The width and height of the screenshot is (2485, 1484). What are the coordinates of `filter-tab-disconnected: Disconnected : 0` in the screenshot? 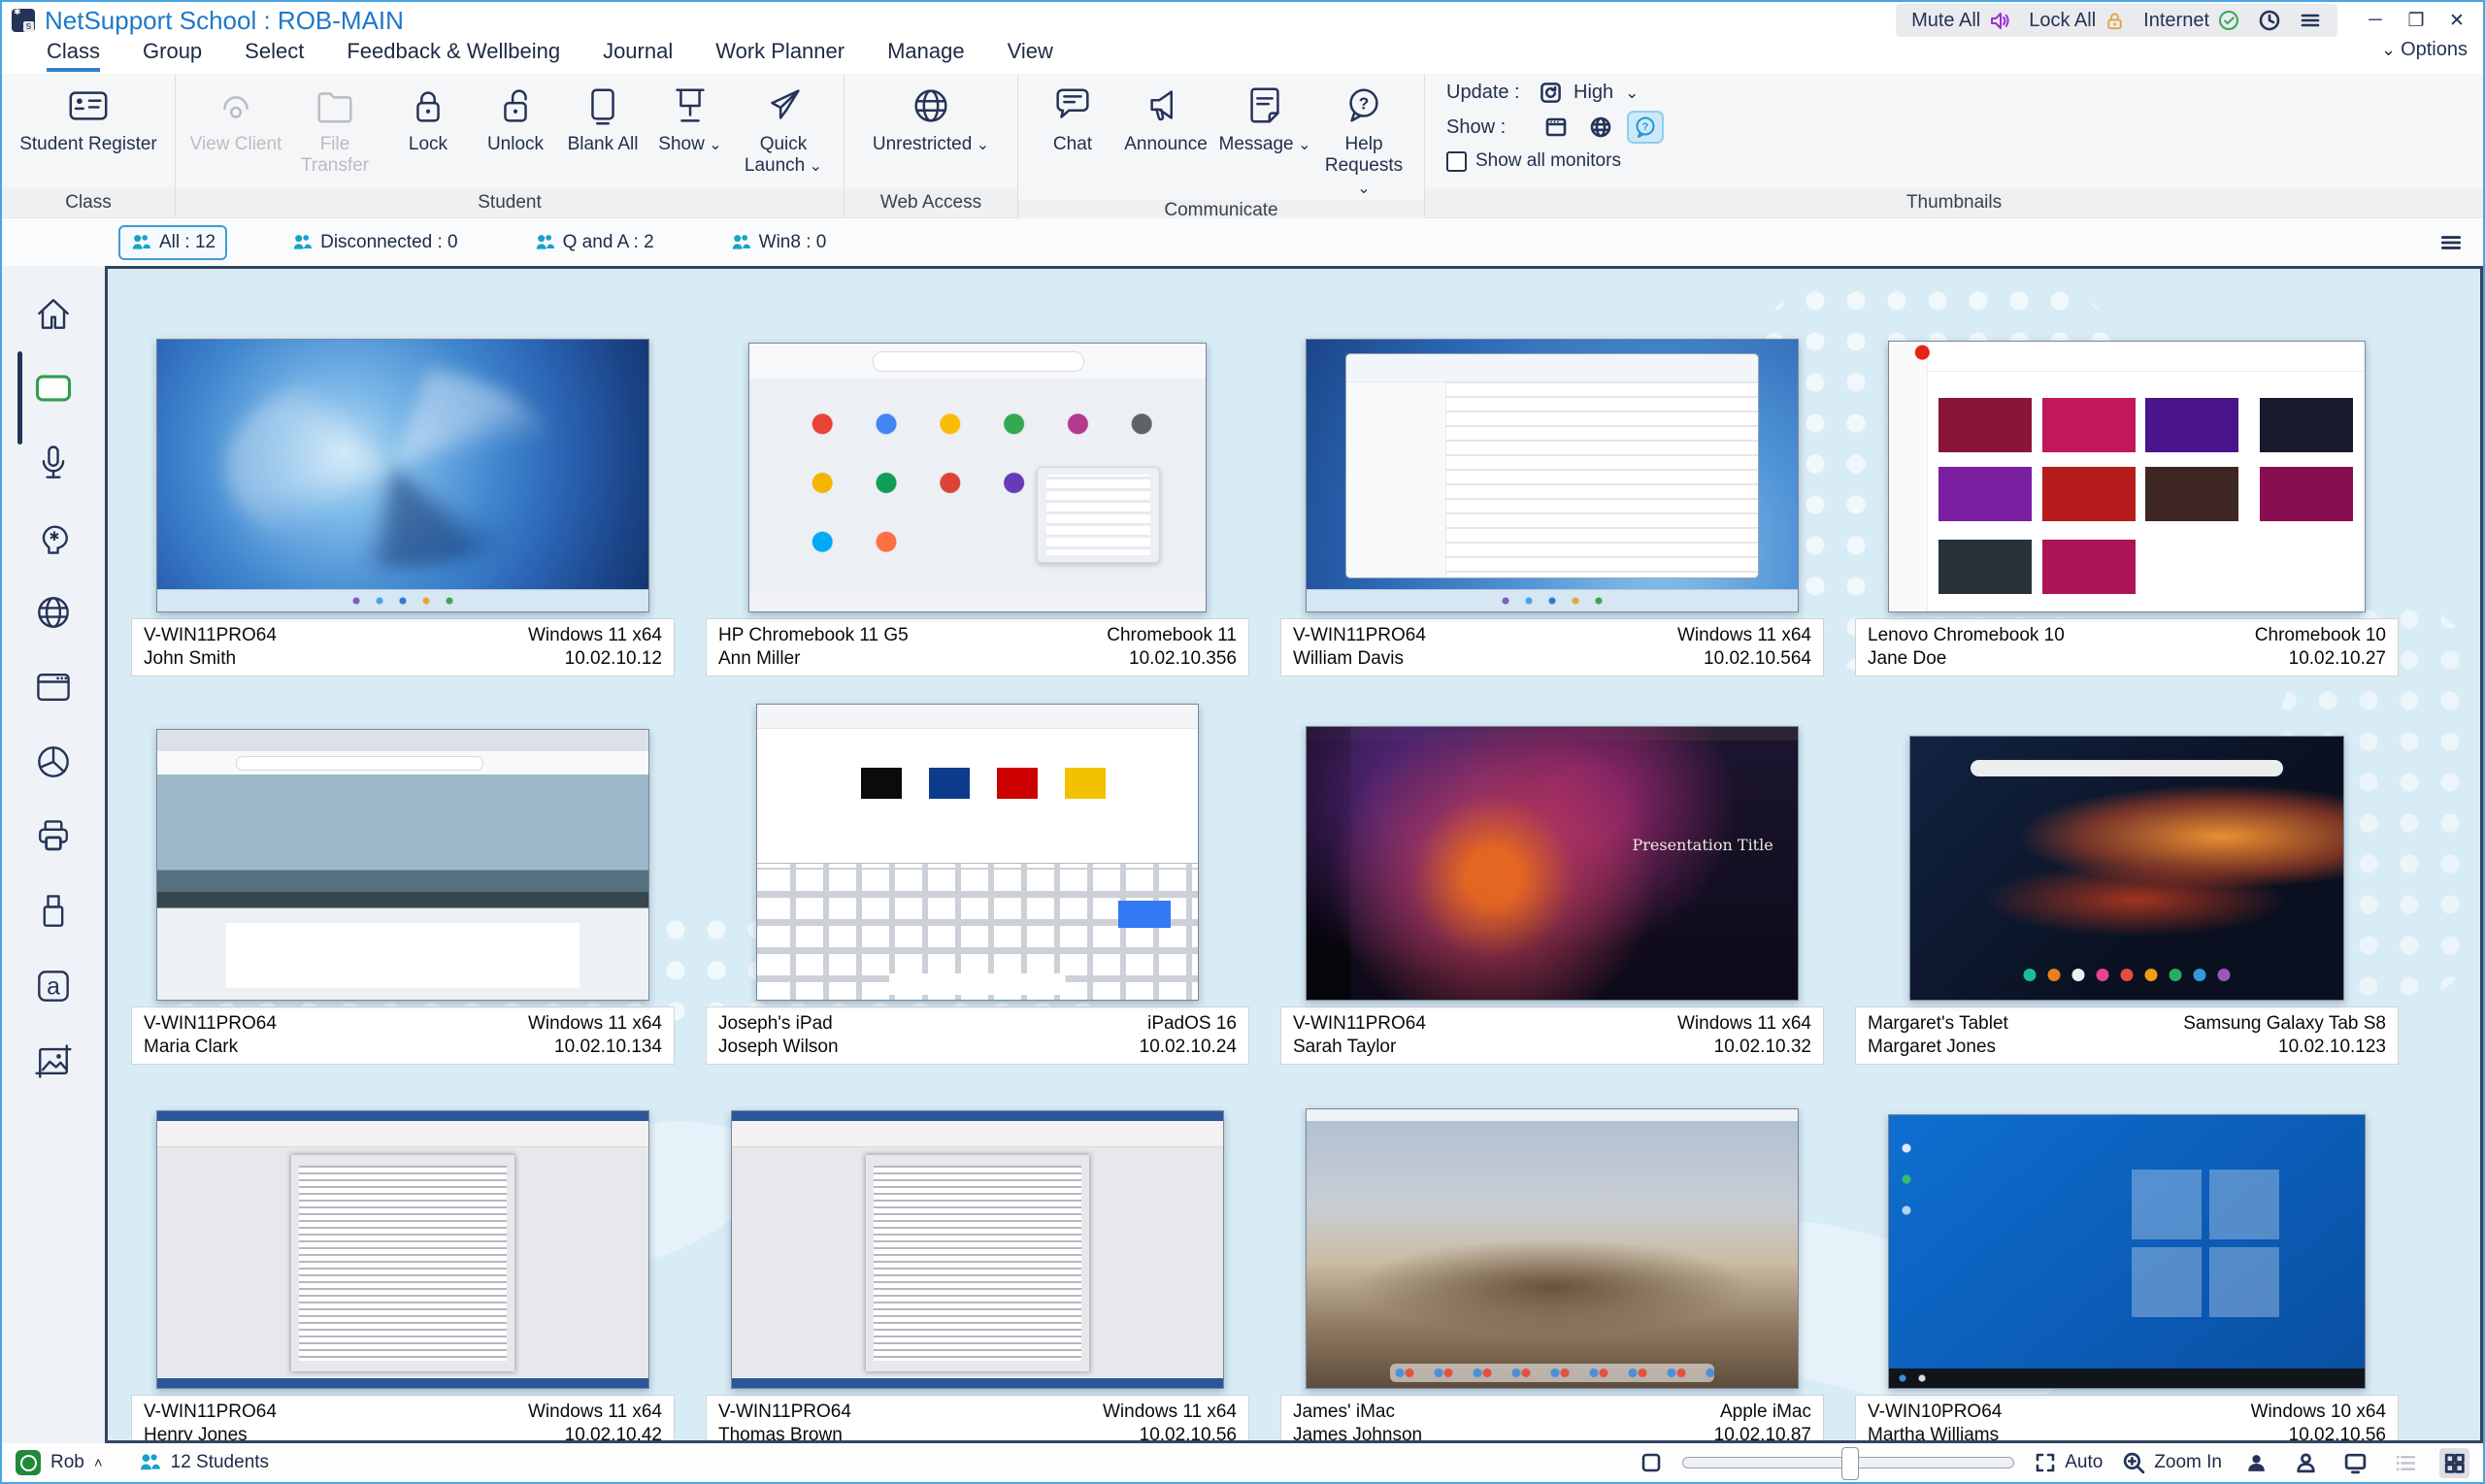 It's located at (375, 242).